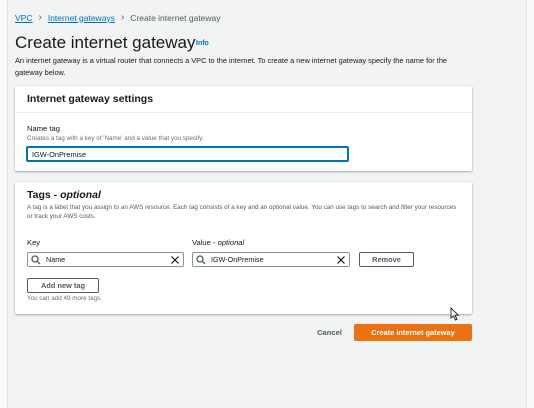  What do you see at coordinates (81, 18) in the screenshot?
I see `breadcrumb-internet-gateways-link: Internet gateways` at bounding box center [81, 18].